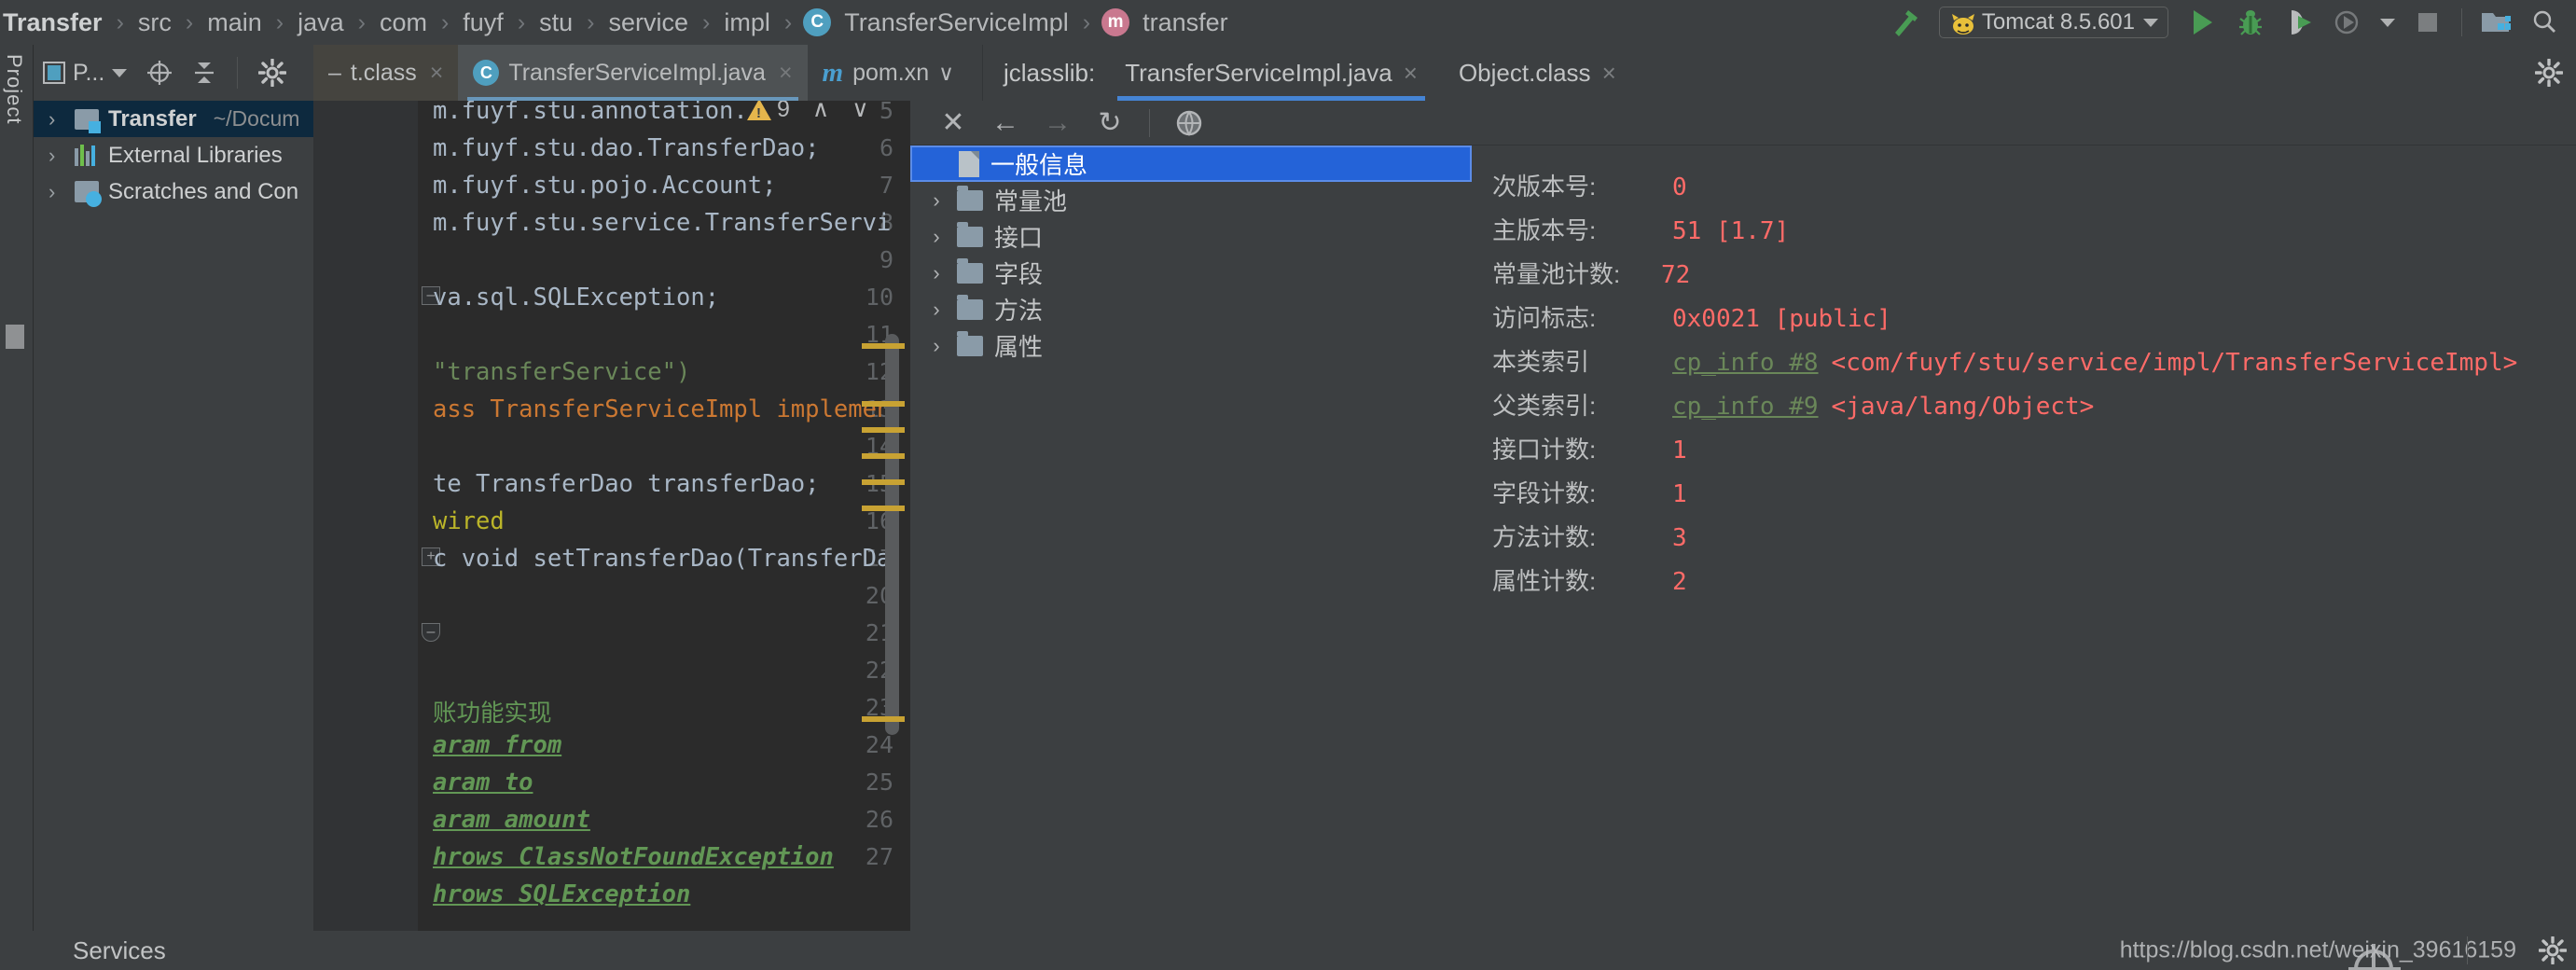  What do you see at coordinates (234, 22) in the screenshot?
I see `breadcrumb-item-main: main` at bounding box center [234, 22].